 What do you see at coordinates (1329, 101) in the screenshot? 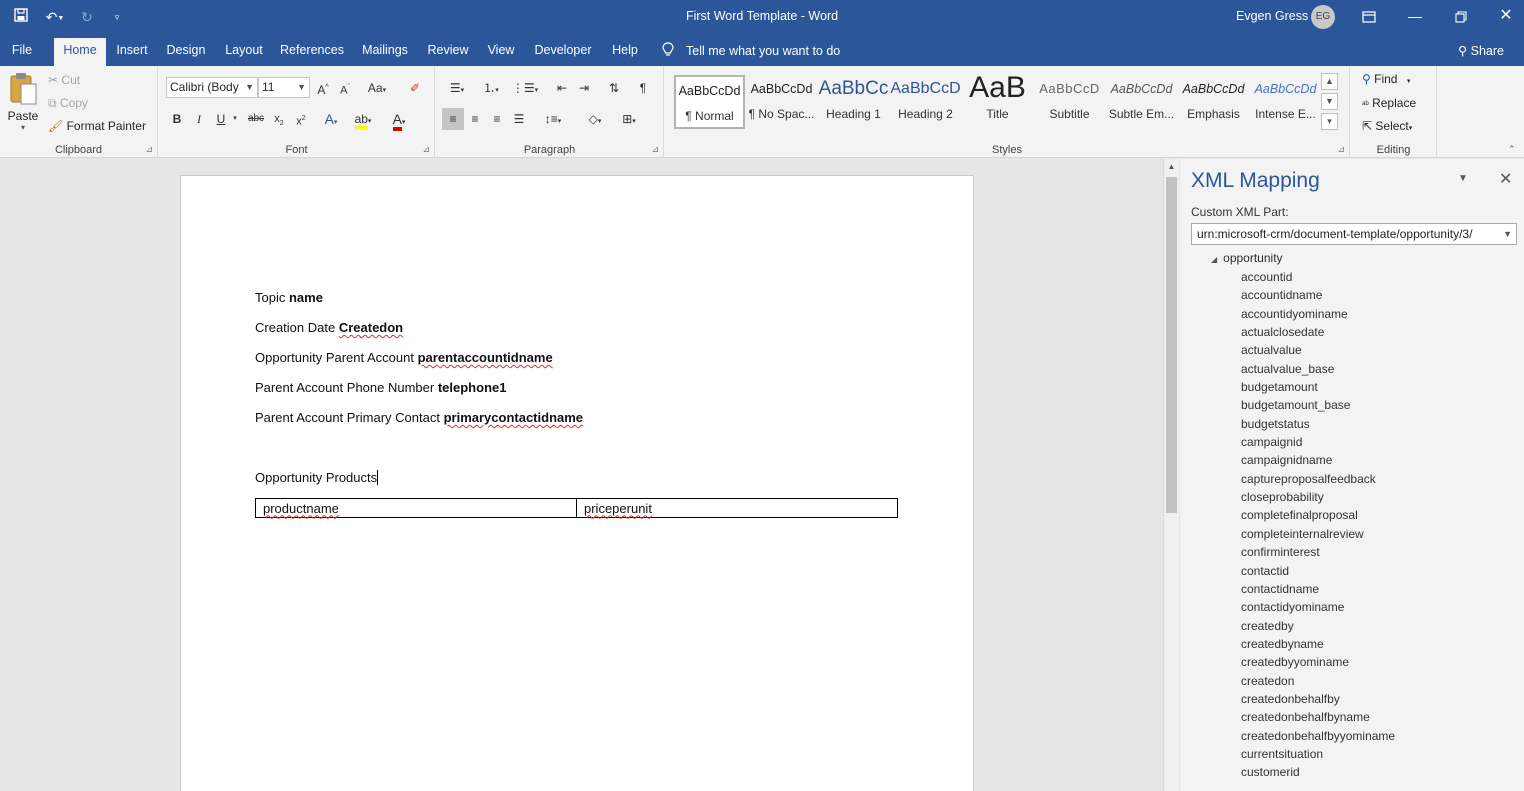
I see `gallery-down-icon: ▼` at bounding box center [1329, 101].